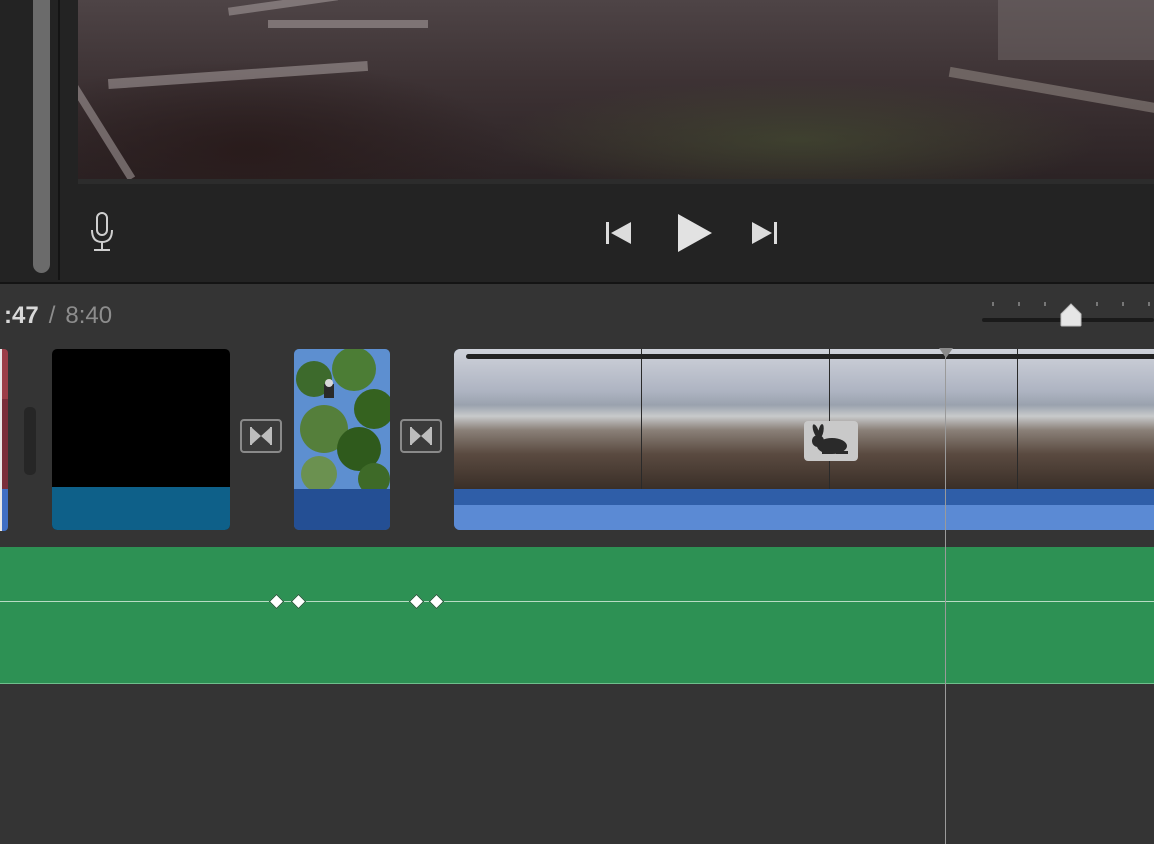 The height and width of the screenshot is (844, 1154). What do you see at coordinates (765, 233) in the screenshot?
I see `skip-forward-icon` at bounding box center [765, 233].